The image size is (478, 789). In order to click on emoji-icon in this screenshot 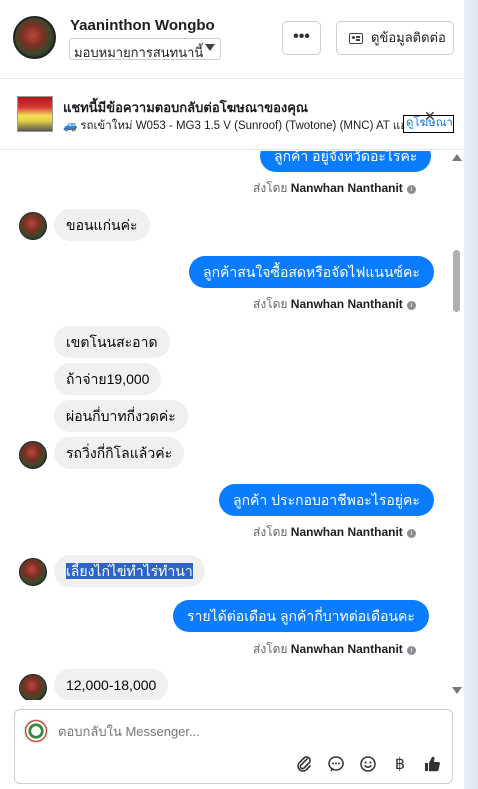, I will do `click(368, 765)`.